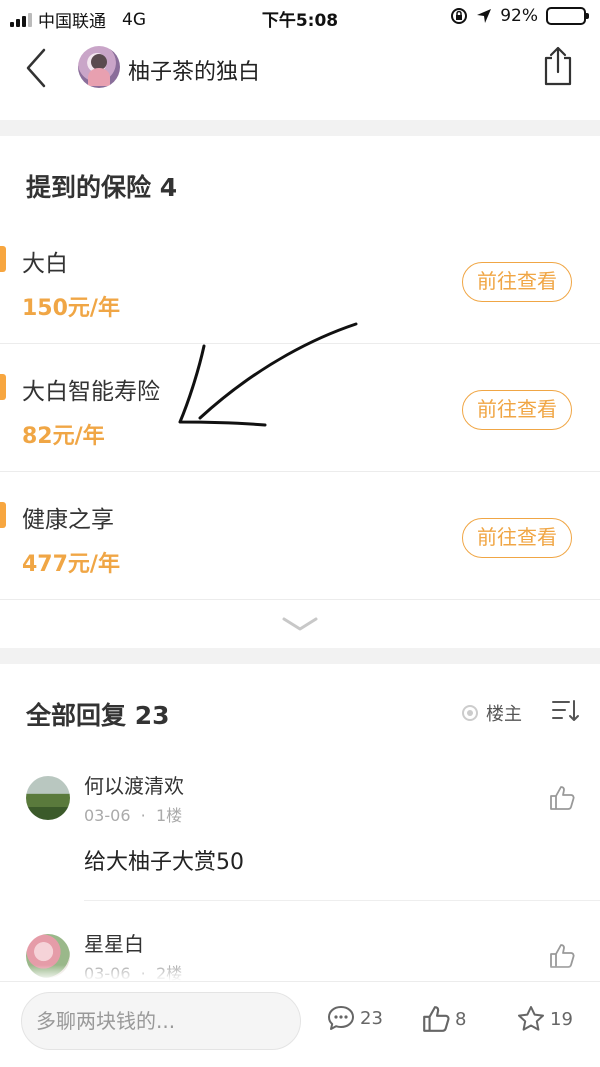  I want to click on insurance-section-title: 提到的保险 4, so click(102, 187).